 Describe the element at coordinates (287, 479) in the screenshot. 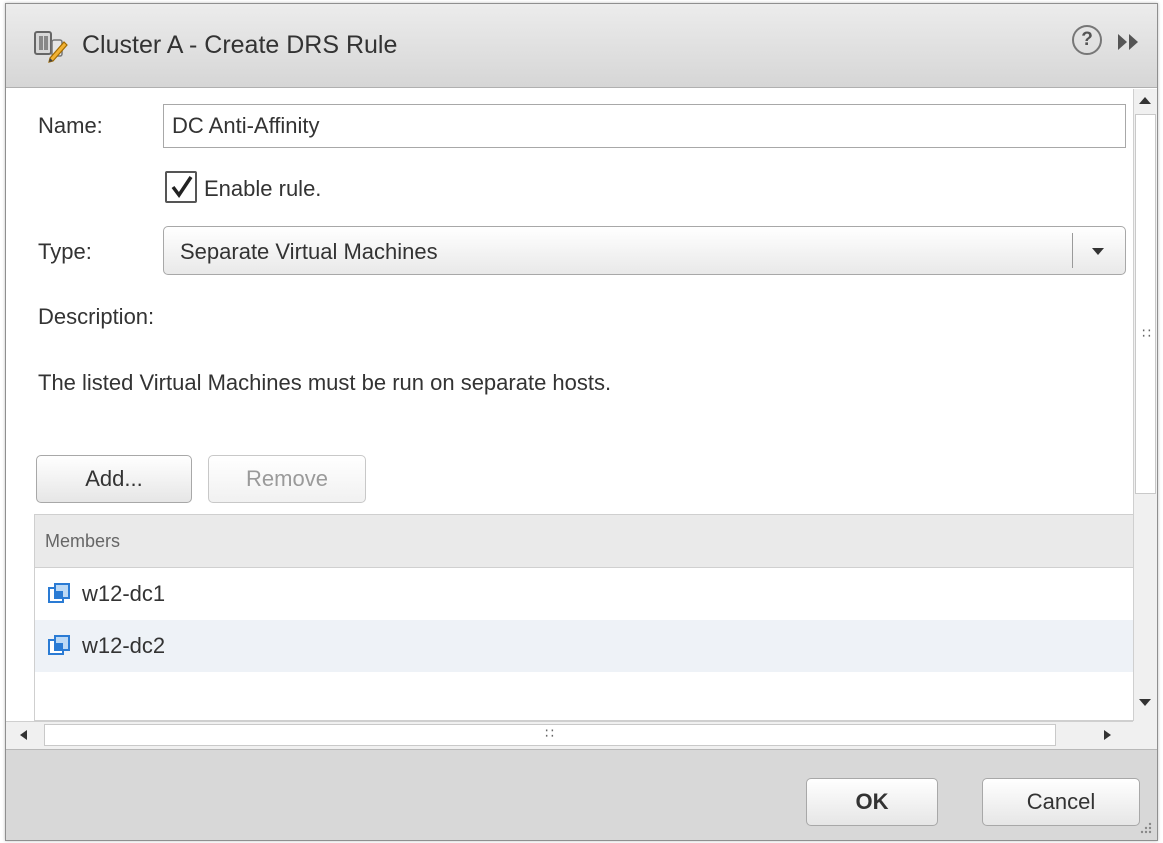

I see `remove-button: Remove` at that location.